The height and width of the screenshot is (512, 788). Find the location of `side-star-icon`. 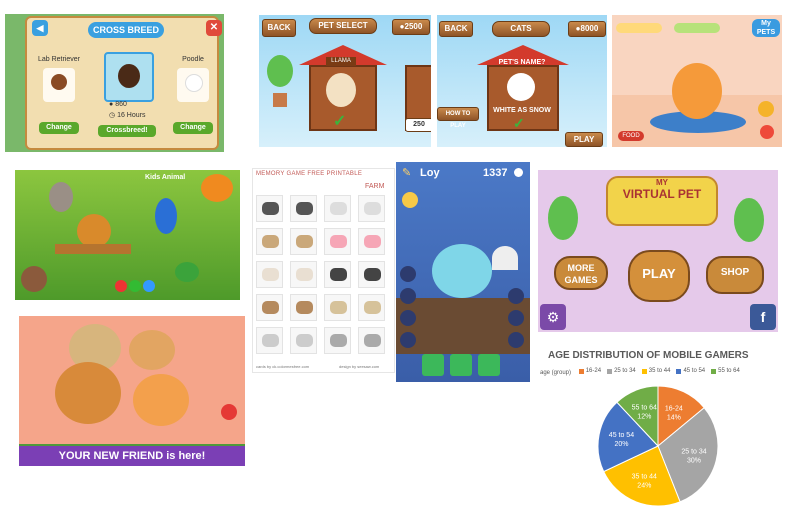

side-star-icon is located at coordinates (408, 274).